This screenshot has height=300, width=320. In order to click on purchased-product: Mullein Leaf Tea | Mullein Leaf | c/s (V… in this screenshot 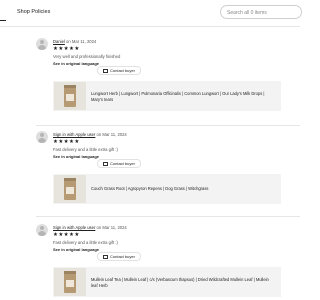, I will do `click(167, 282)`.